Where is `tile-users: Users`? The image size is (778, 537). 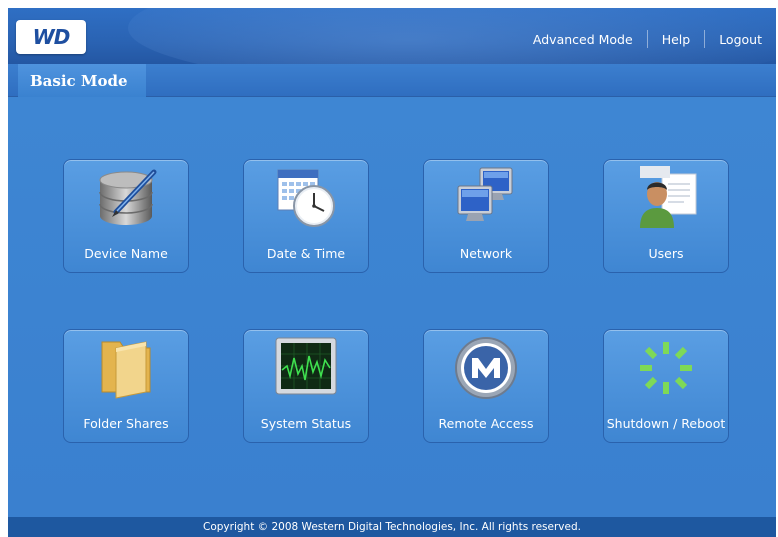 tile-users: Users is located at coordinates (666, 216).